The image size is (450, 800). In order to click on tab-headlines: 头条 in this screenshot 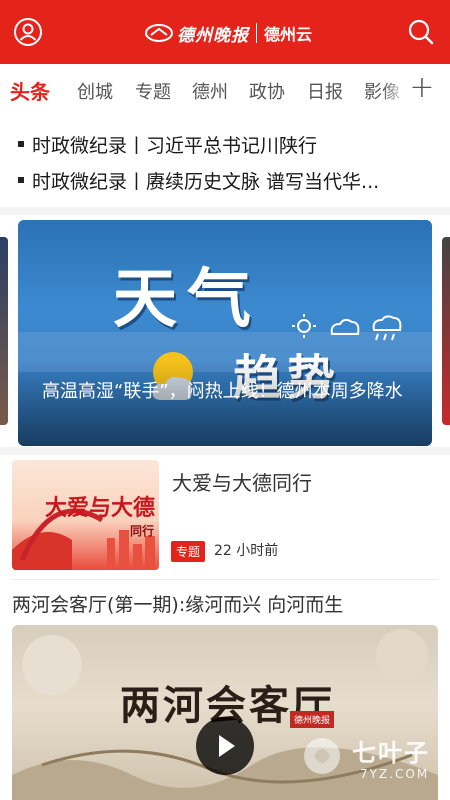, I will do `click(30, 90)`.